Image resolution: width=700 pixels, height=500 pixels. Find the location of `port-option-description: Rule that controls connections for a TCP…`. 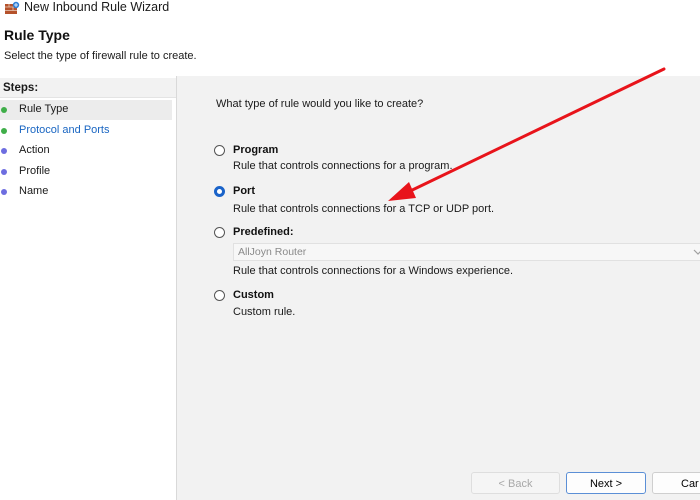

port-option-description: Rule that controls connections for a TCP… is located at coordinates (364, 209).